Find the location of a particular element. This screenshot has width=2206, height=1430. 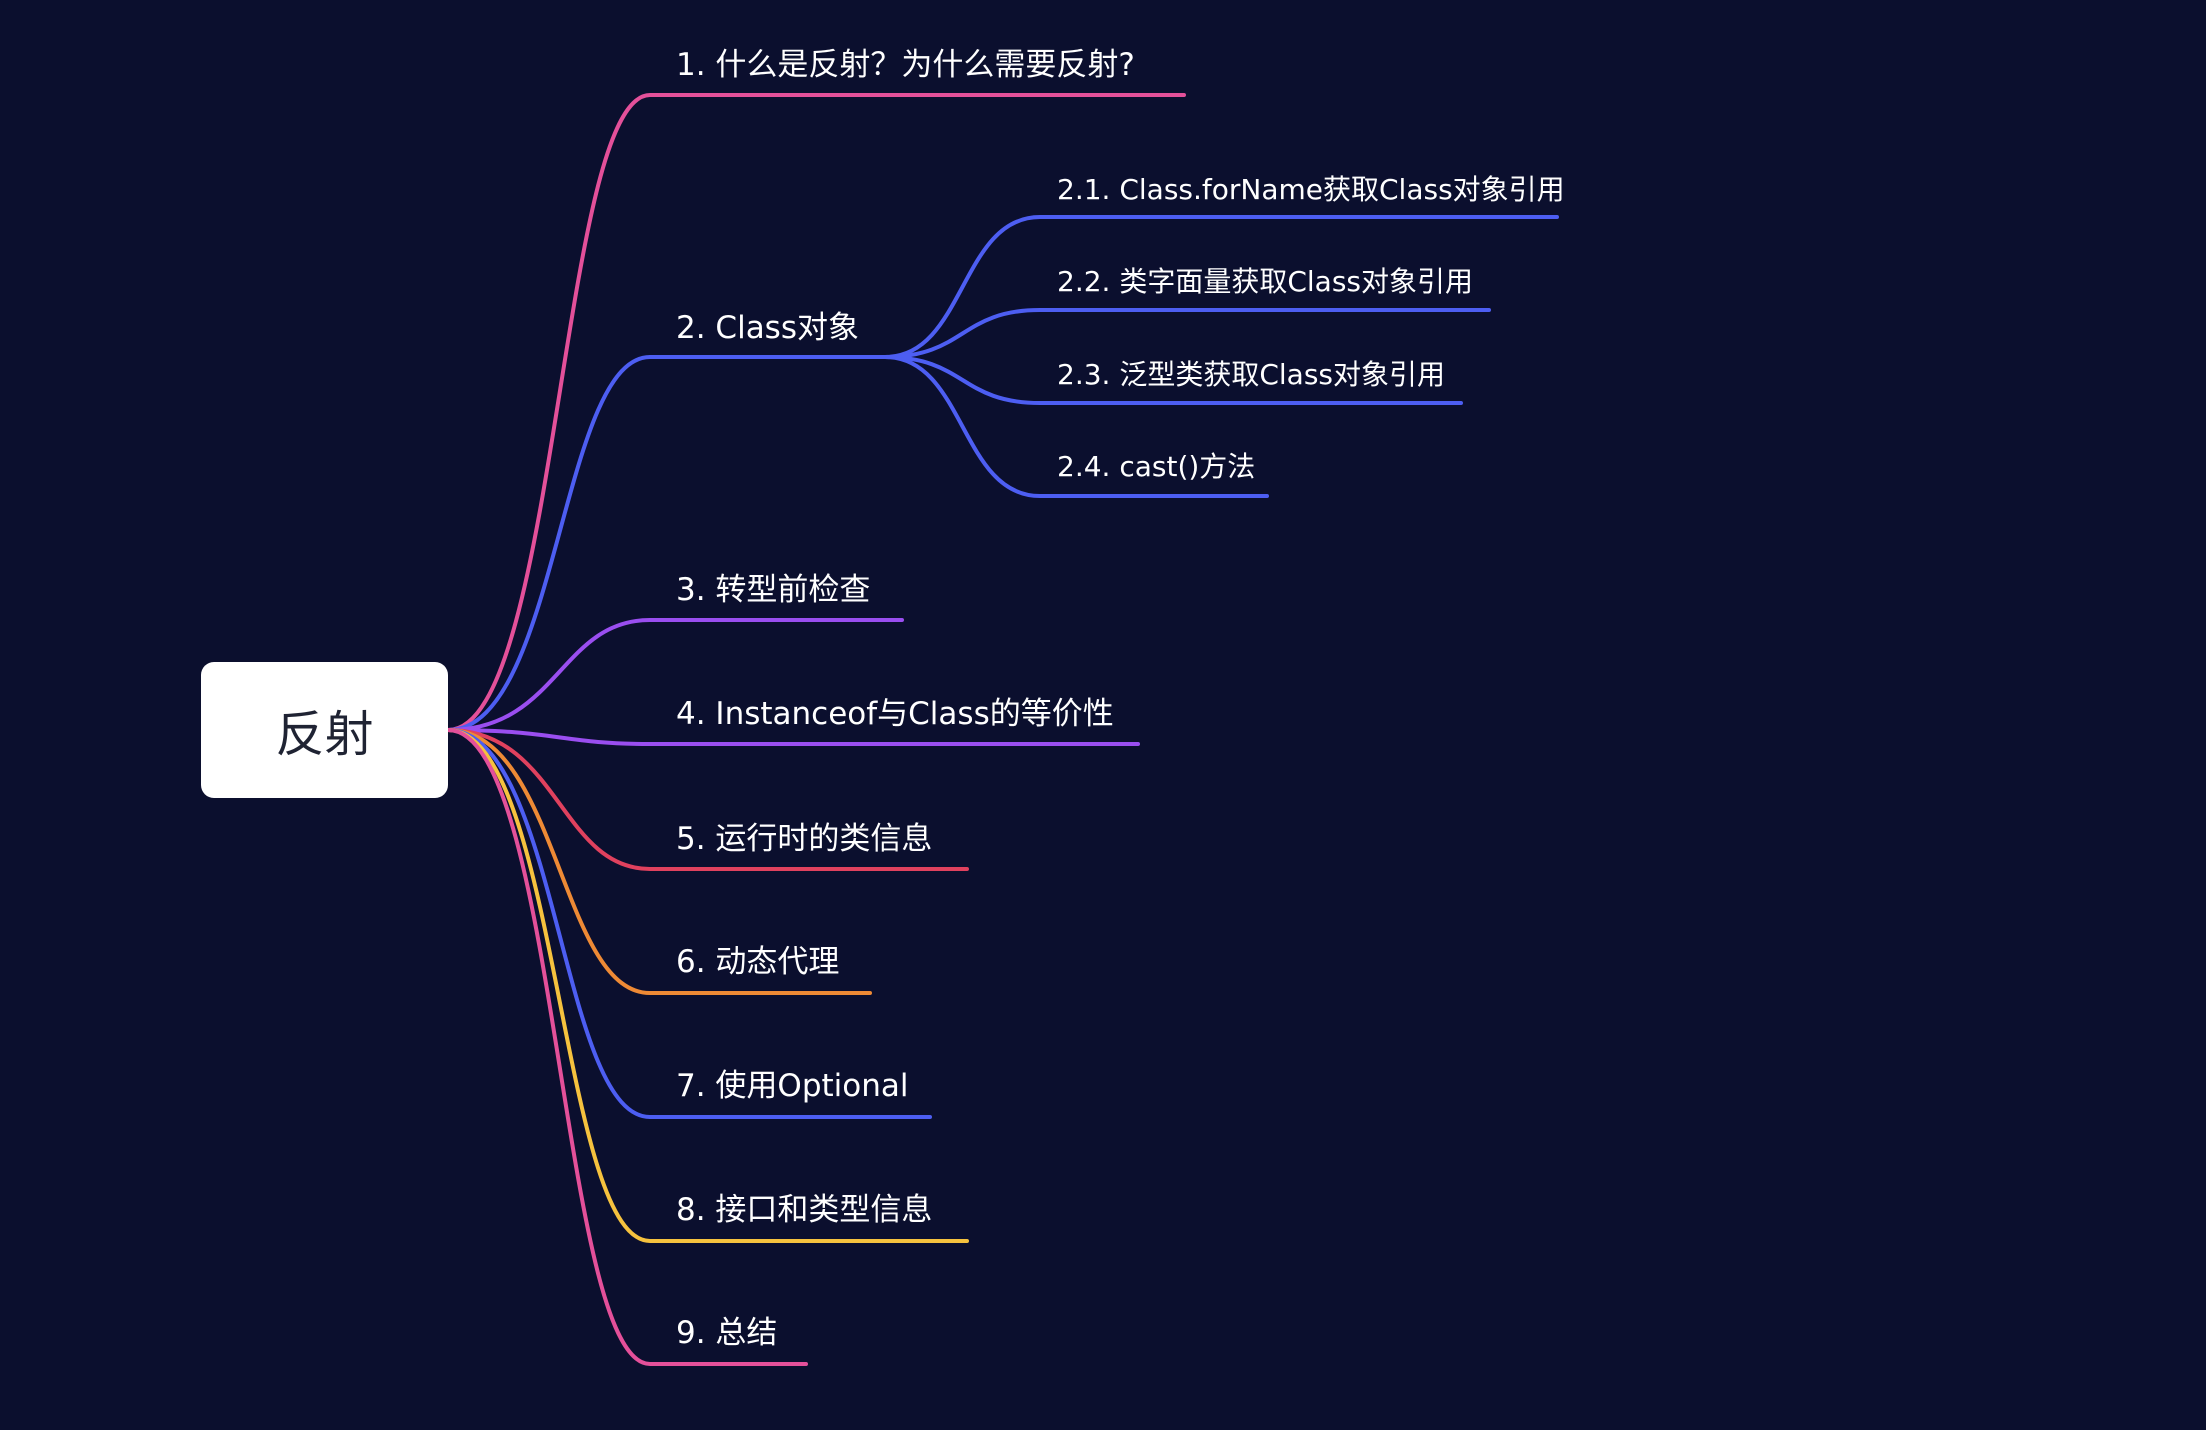

topic-9-label: 9. 总结 is located at coordinates (726, 1333).